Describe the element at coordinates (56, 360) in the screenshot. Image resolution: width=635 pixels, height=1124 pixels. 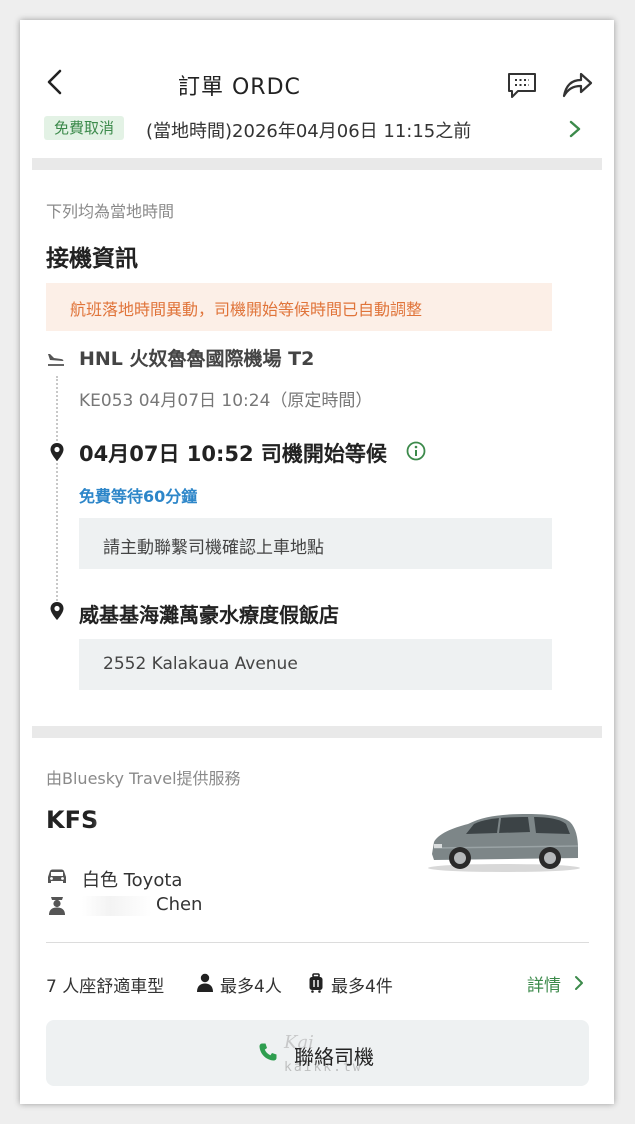
I see `plane-landing-icon` at that location.